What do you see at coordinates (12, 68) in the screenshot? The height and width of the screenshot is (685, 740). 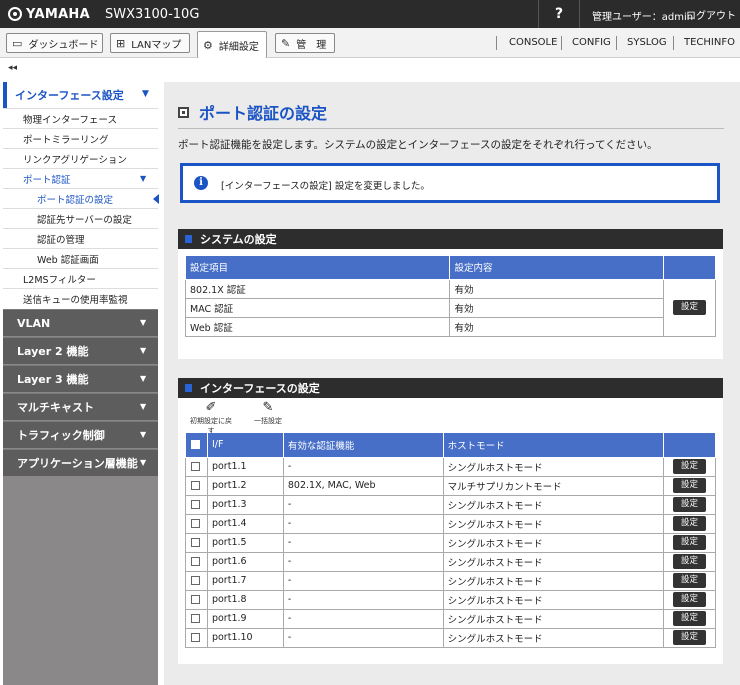 I see `collapse-sidebar-button: ◂◂` at bounding box center [12, 68].